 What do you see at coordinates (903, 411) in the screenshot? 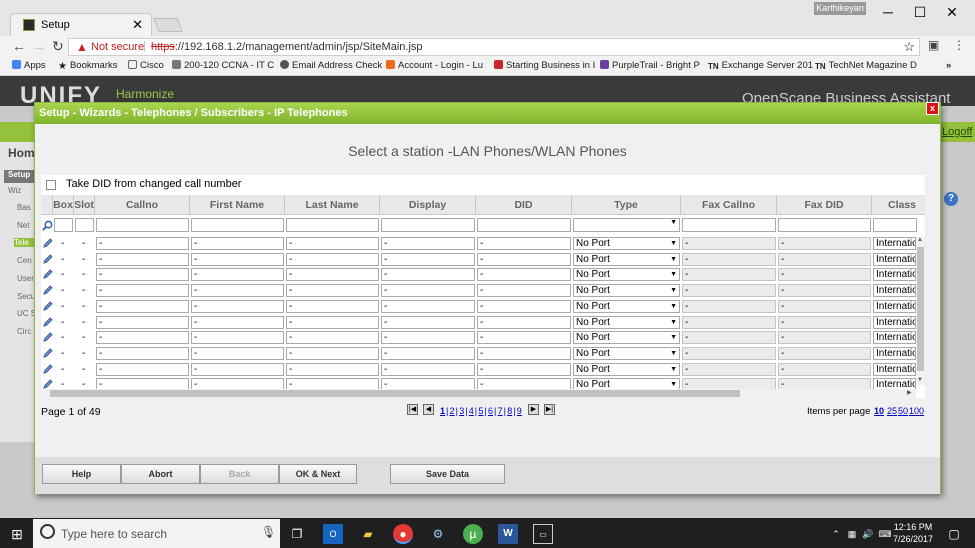
I see `items-per-page-50: 50` at bounding box center [903, 411].